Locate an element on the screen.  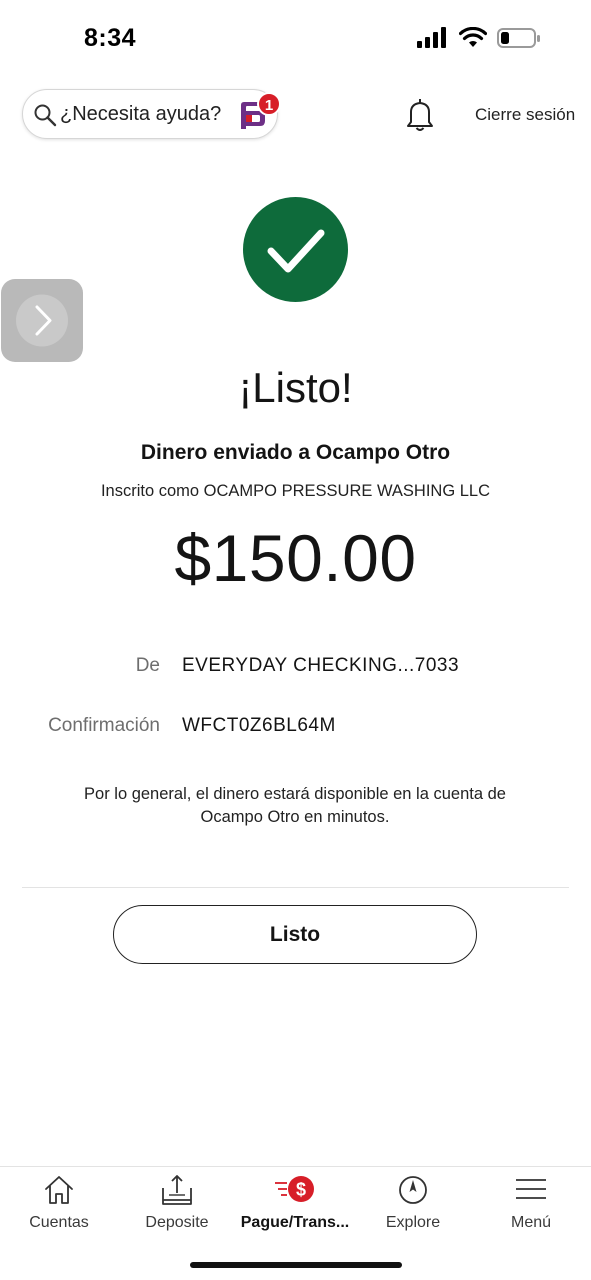
tab-cuentas: Cuentas is located at coordinates (59, 1207).